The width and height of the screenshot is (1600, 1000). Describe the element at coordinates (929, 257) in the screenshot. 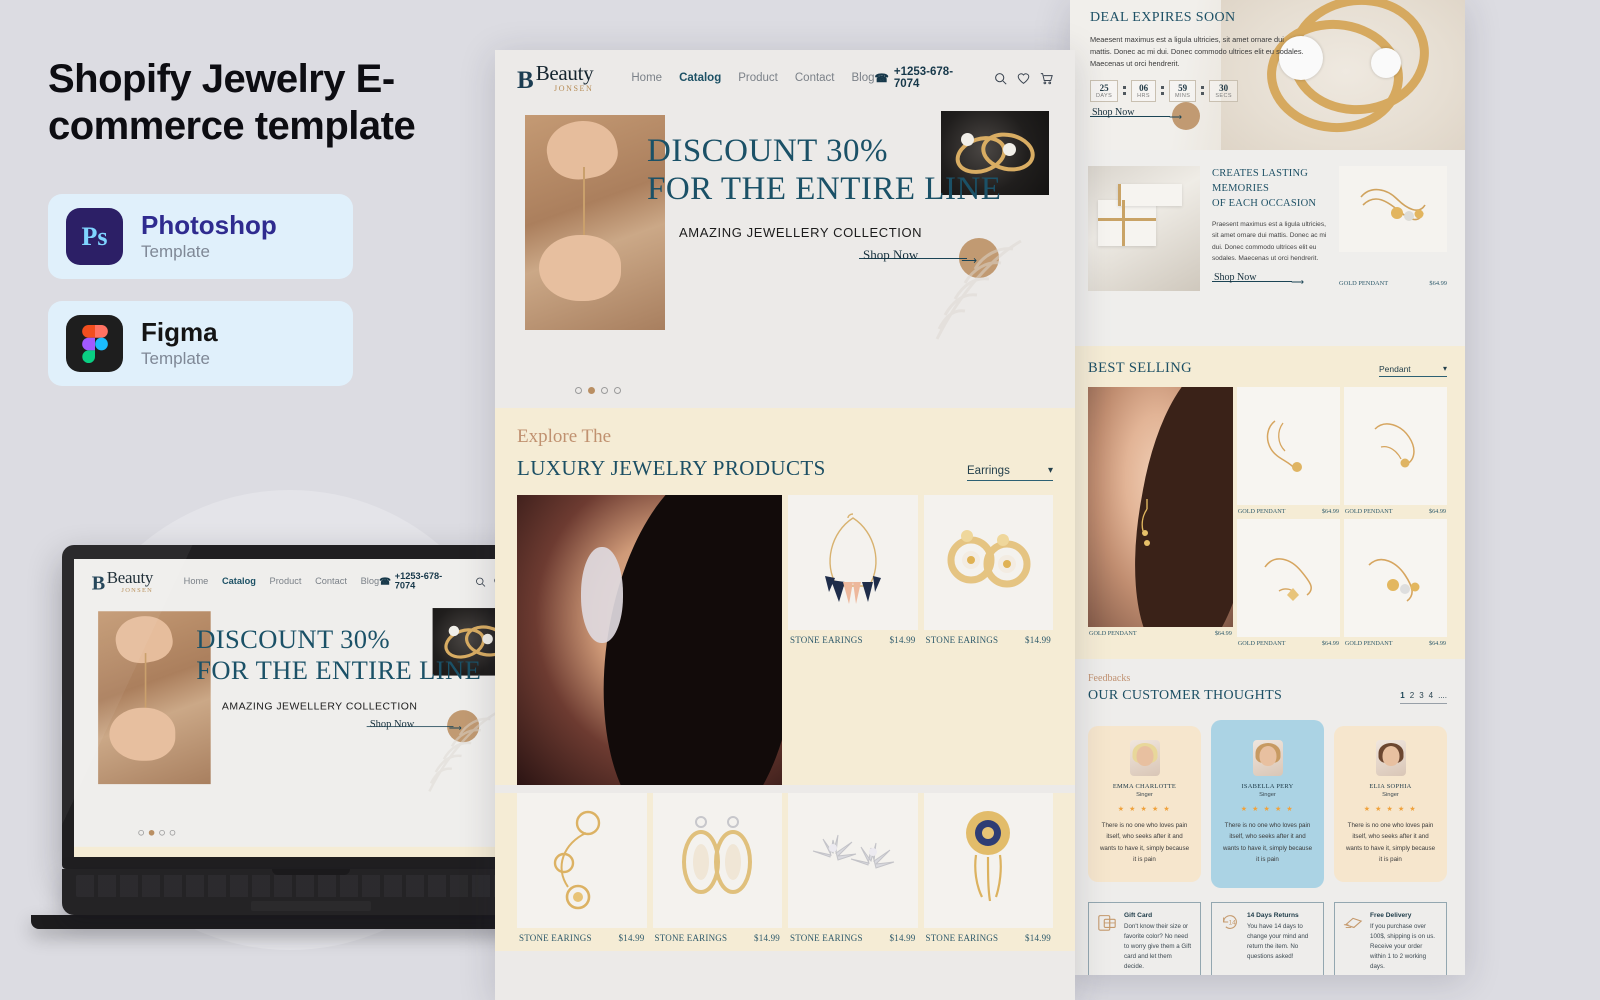

I see `hero-shop-now-button: Shop Now ⟶` at that location.